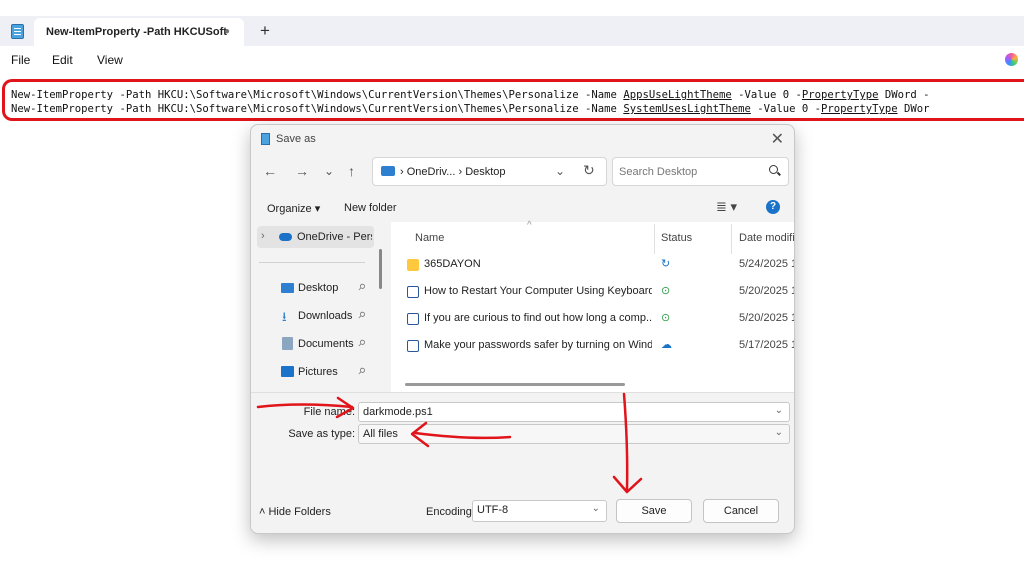 This screenshot has height=576, width=1024. I want to click on horizontal-scrollbar, so click(515, 384).